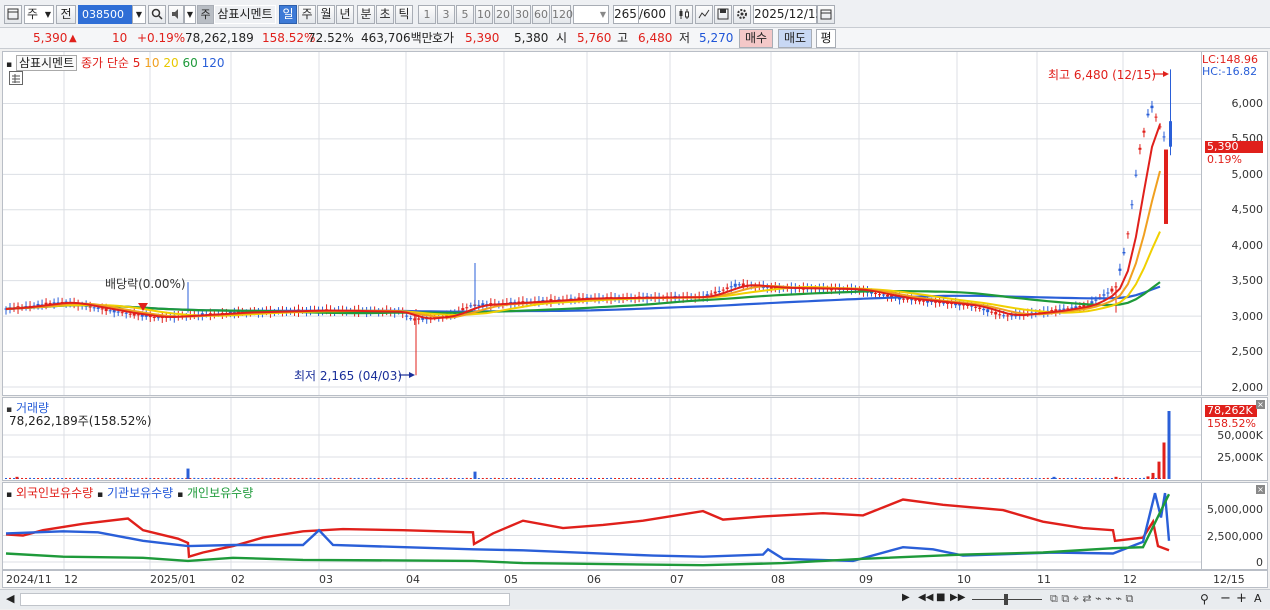 This screenshot has width=1270, height=610. Describe the element at coordinates (602, 439) in the screenshot. I see `volume-chart-pane: ▪ 거래량 78,262,189주(158.52%)` at that location.